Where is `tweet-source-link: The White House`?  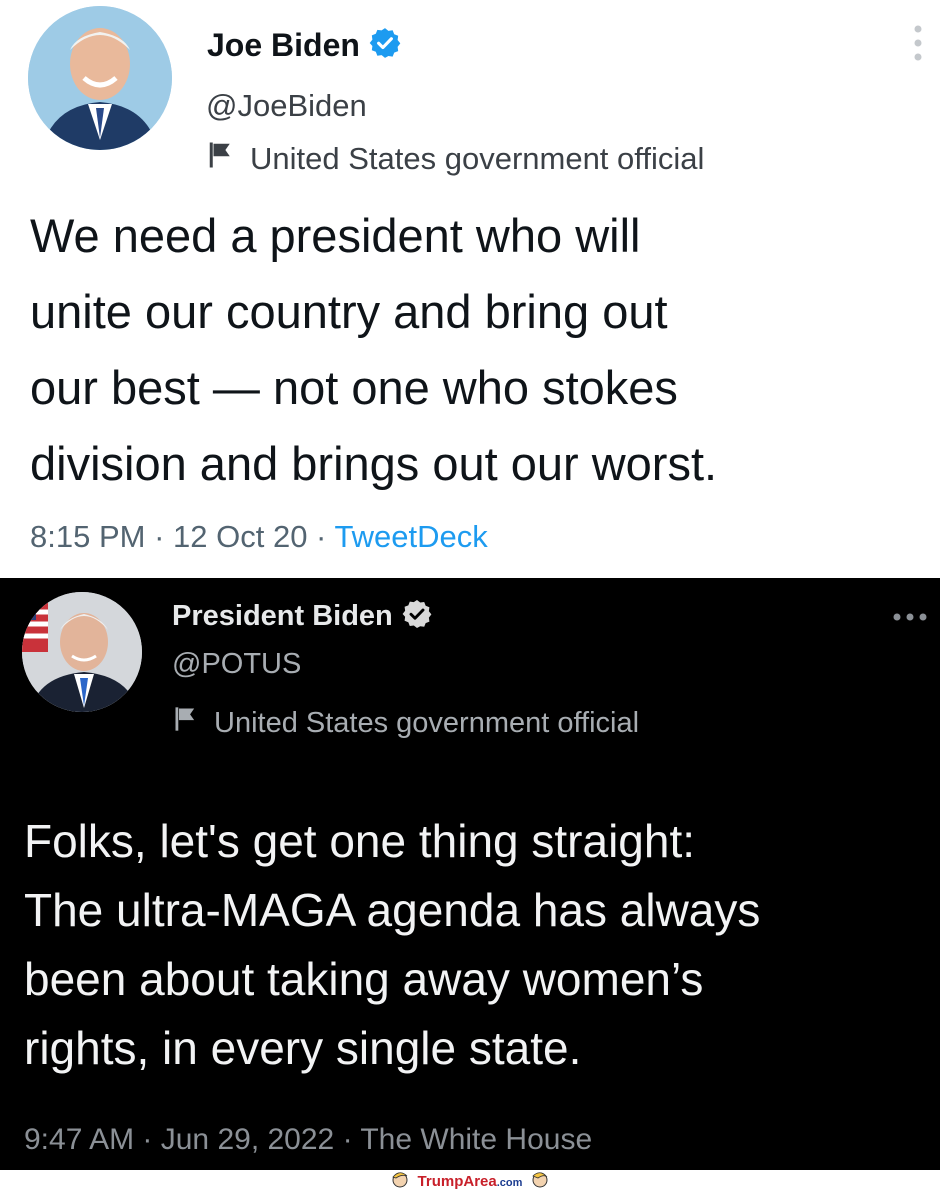
tweet-source-link: The White House is located at coordinates (476, 1139).